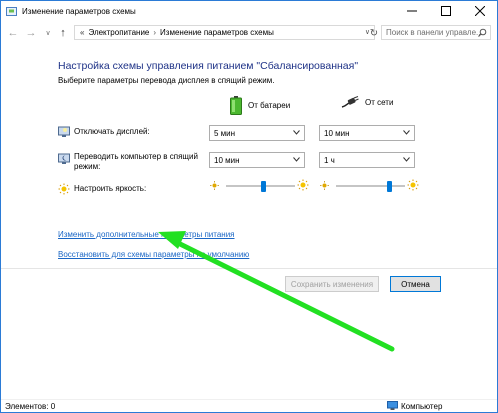 This screenshot has height=413, width=498. Describe the element at coordinates (367, 133) in the screenshot. I see `display-off-plugged-select: 10 мин` at that location.